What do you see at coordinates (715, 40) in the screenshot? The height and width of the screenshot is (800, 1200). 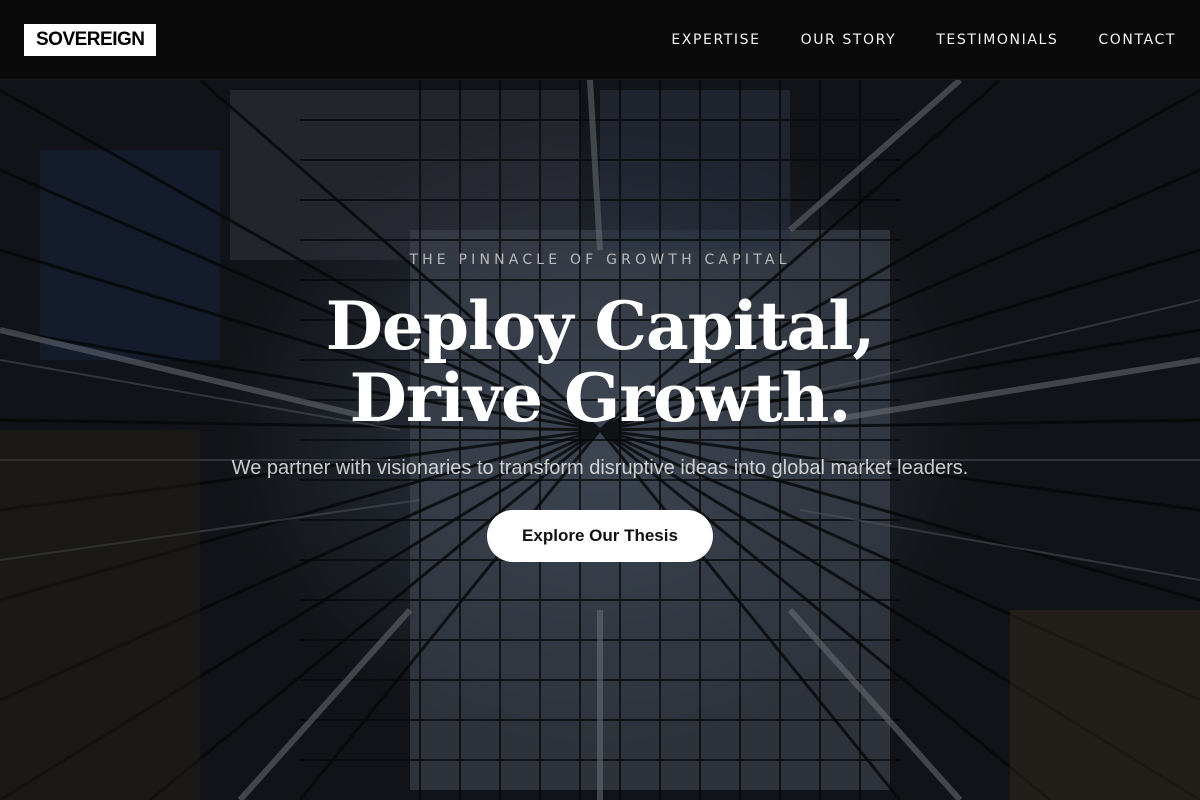 I see `nav-link-expertise: EXPERTISE` at bounding box center [715, 40].